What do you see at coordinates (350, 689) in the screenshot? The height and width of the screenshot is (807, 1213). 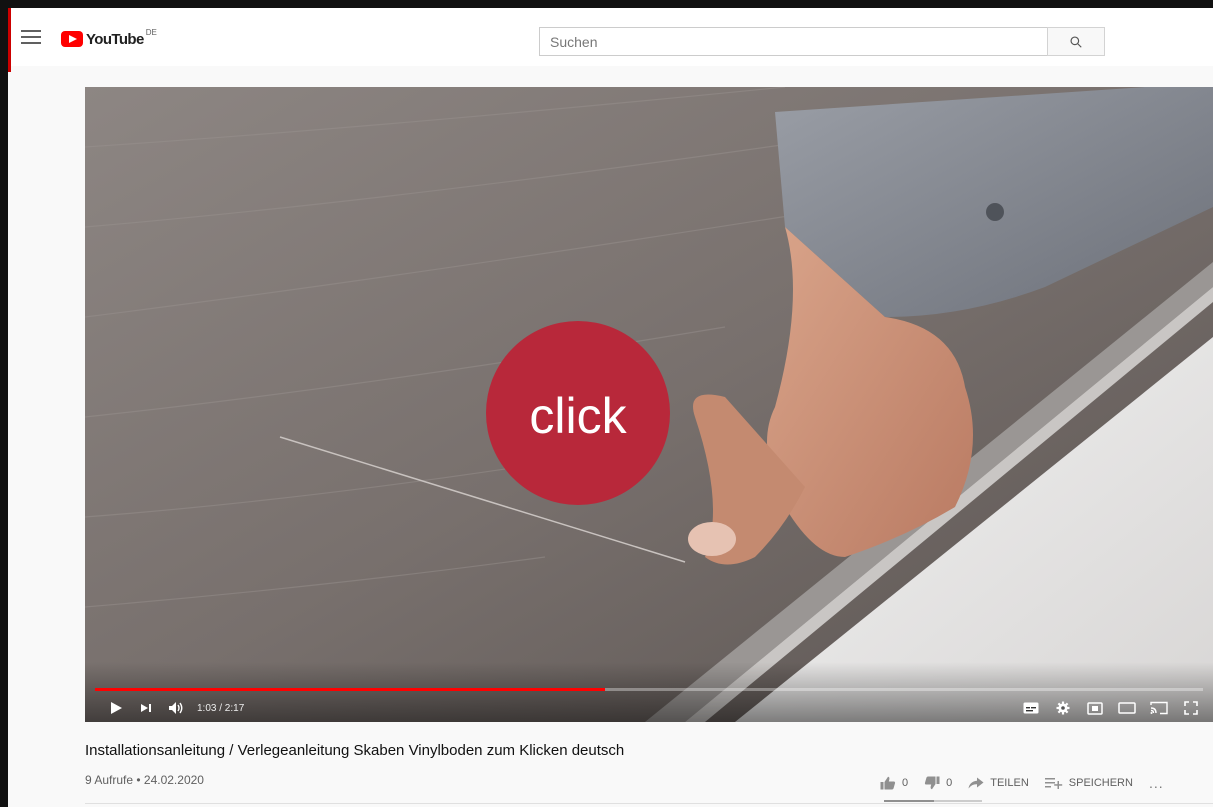 I see `progress-played` at bounding box center [350, 689].